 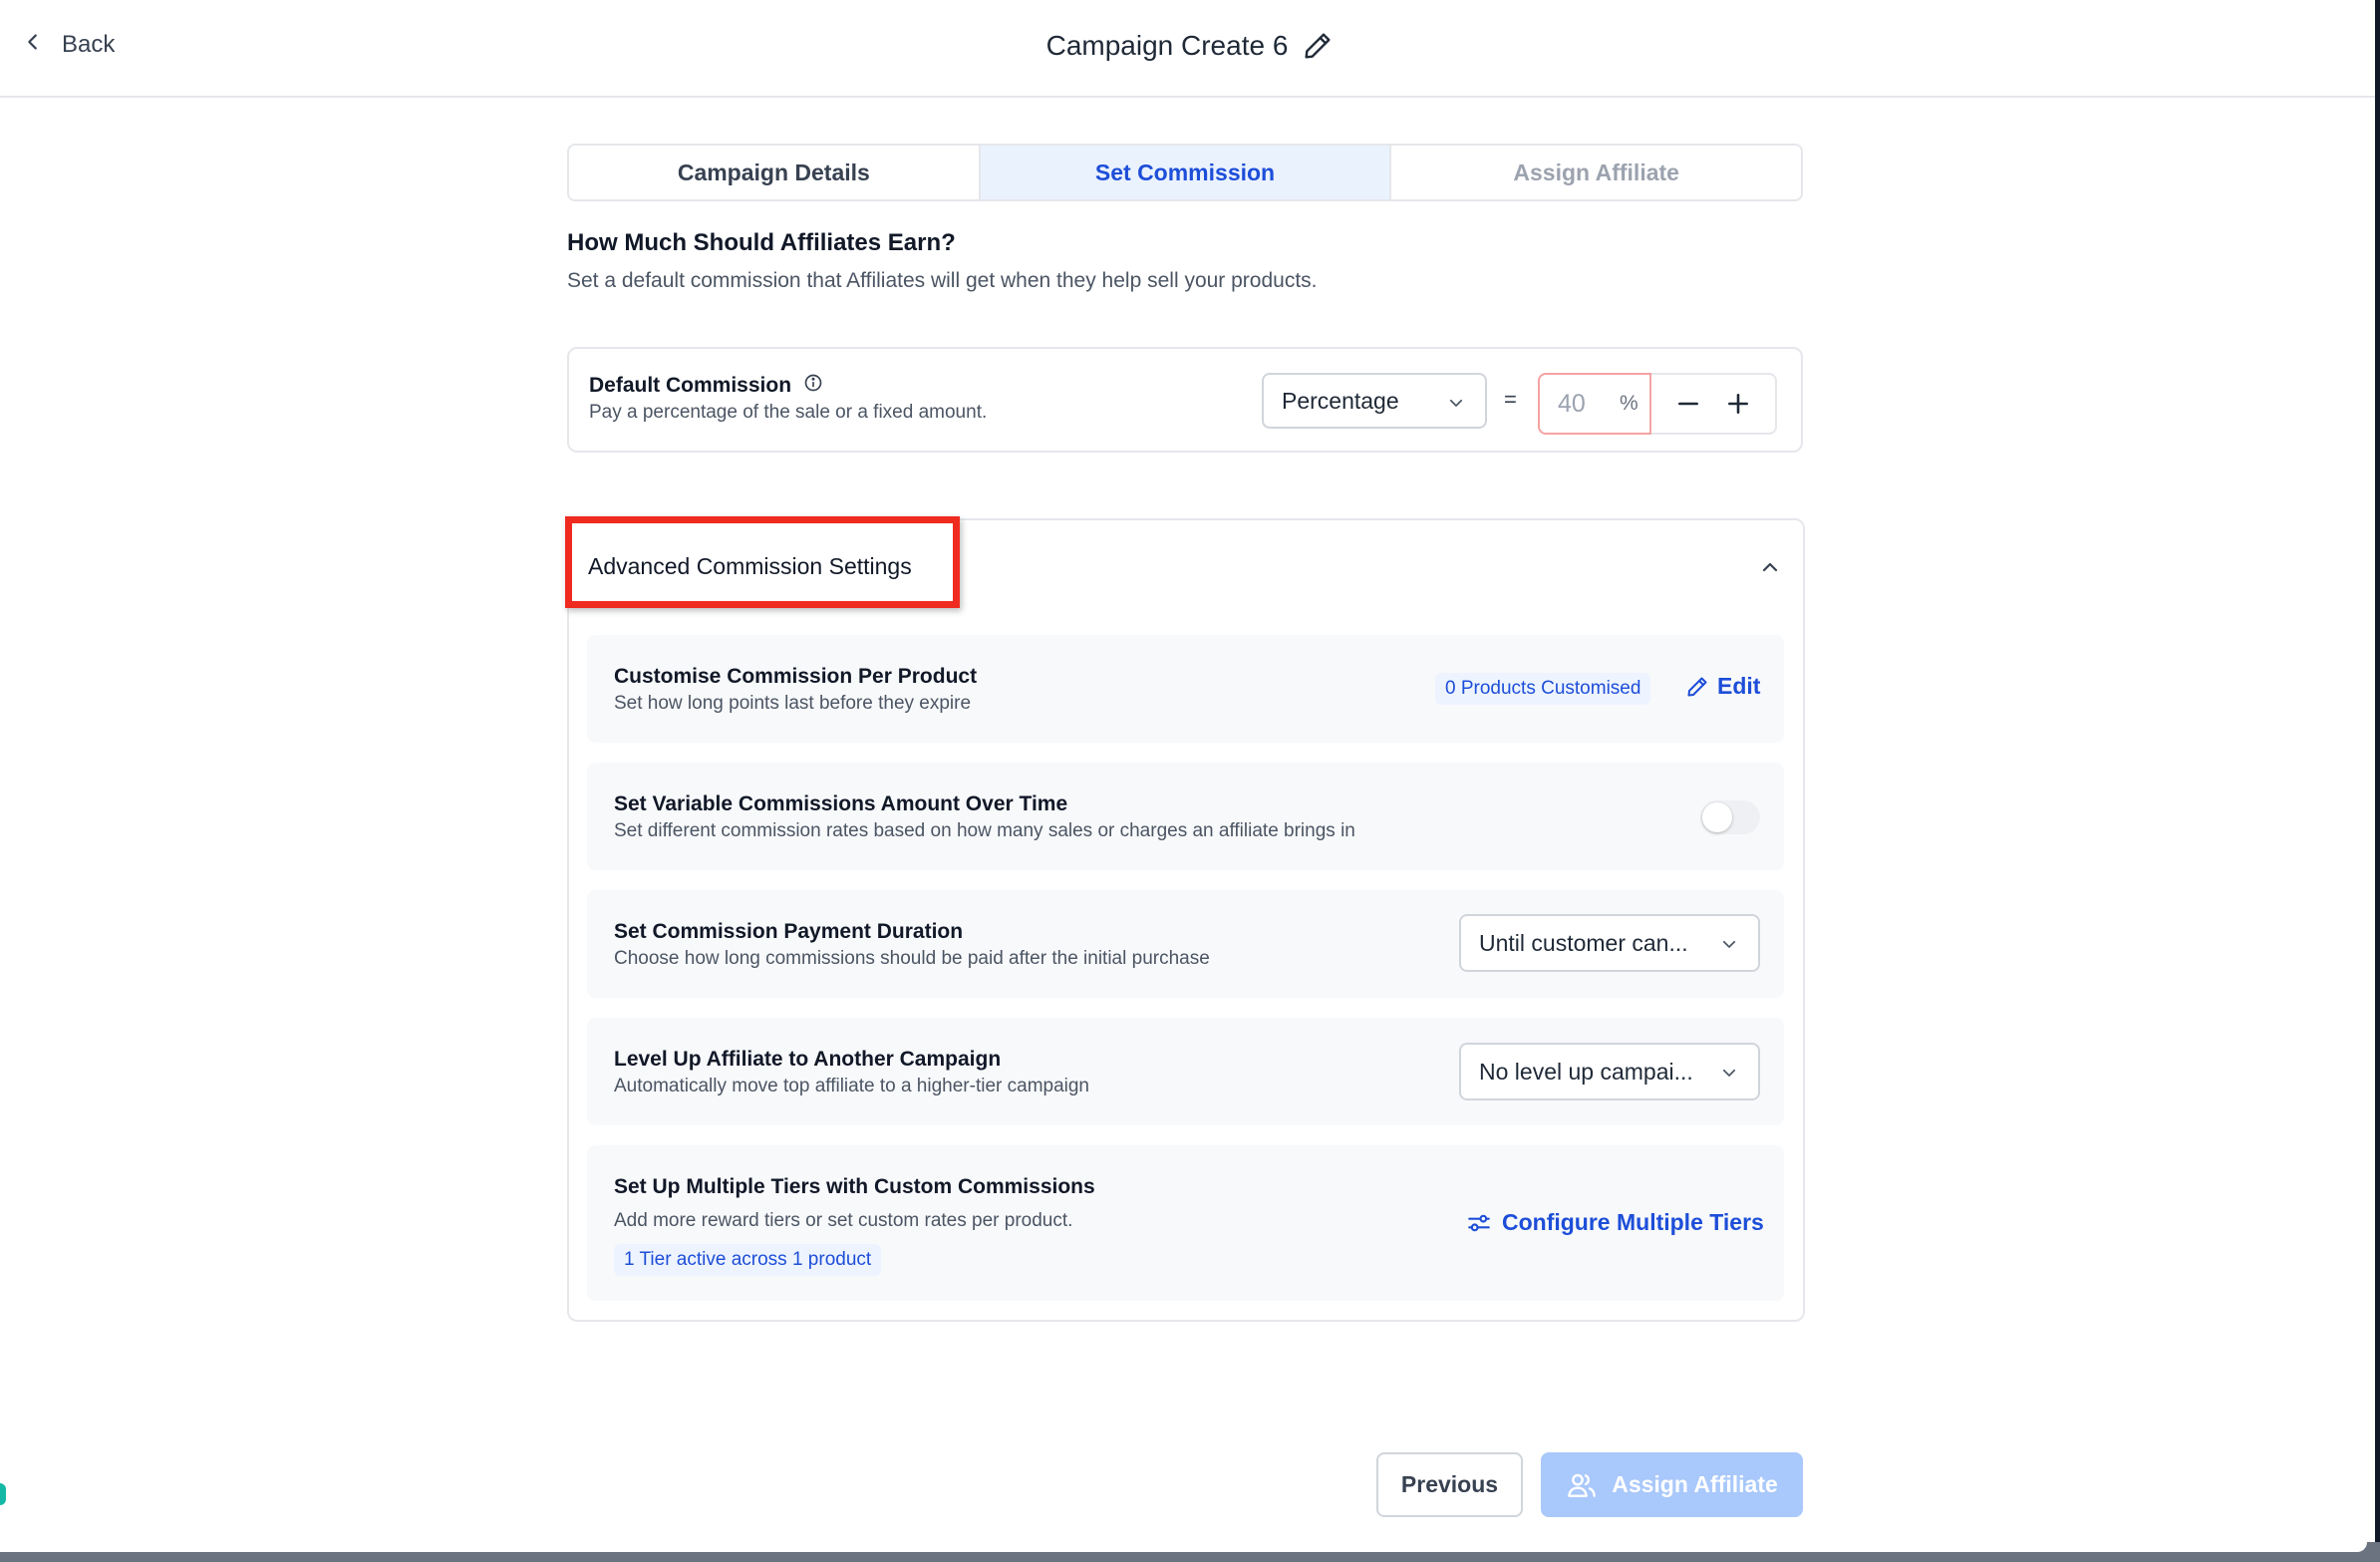 I want to click on page-title-group: Campaign Create 6, so click(x=1190, y=46).